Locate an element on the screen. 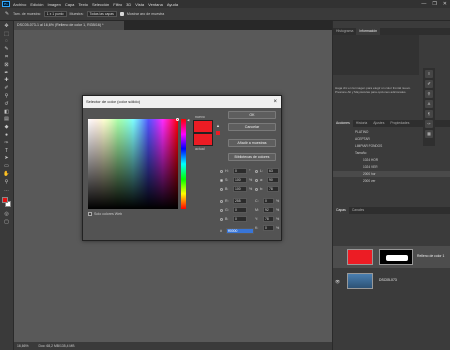 This screenshot has height=350, width=450. quick-mask-icon: ◎ is located at coordinates (7, 214).